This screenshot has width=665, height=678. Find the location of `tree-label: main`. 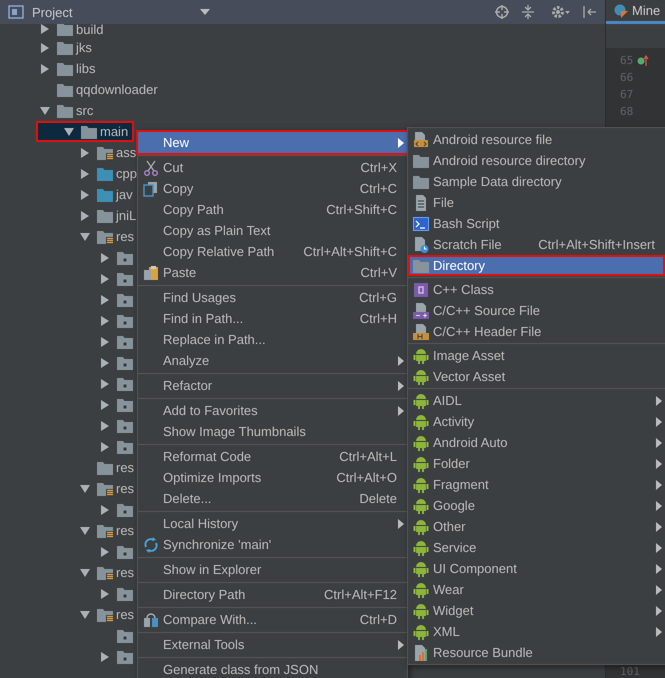

tree-label: main is located at coordinates (114, 131).